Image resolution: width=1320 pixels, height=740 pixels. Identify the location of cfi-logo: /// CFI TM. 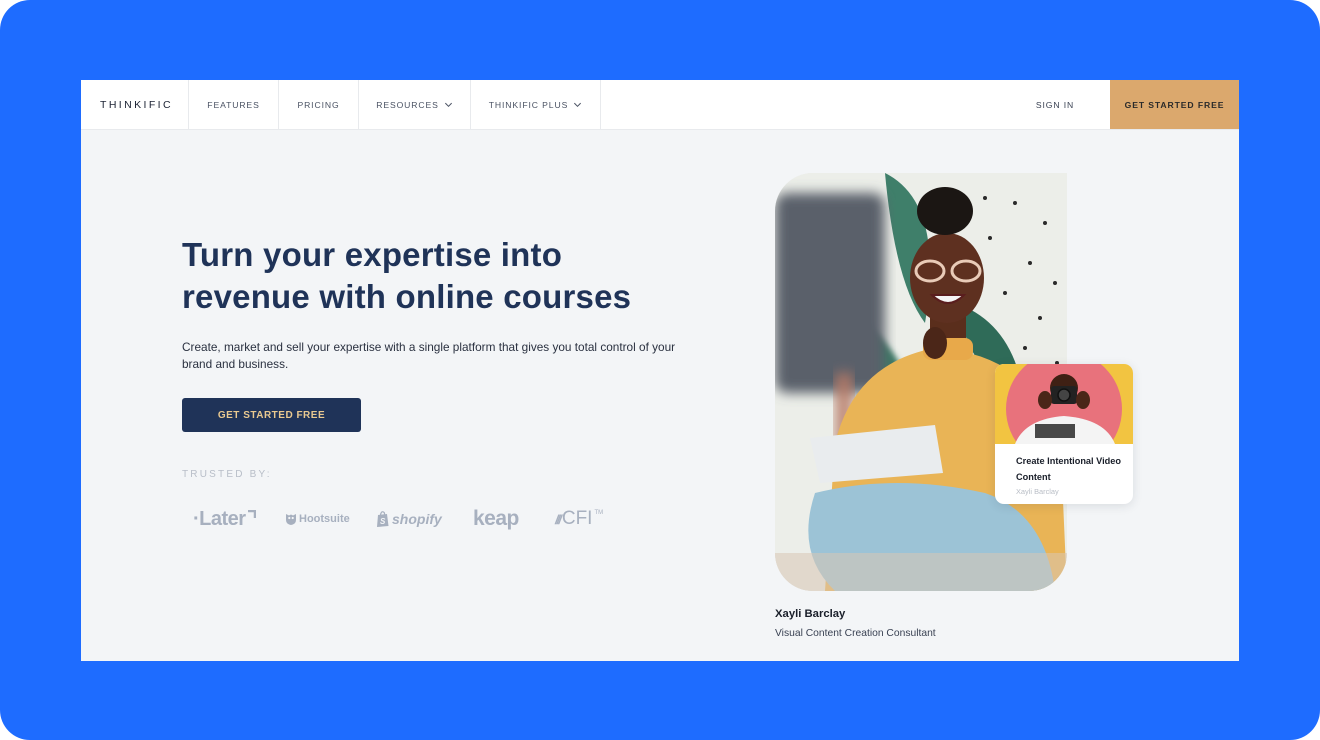
(579, 519).